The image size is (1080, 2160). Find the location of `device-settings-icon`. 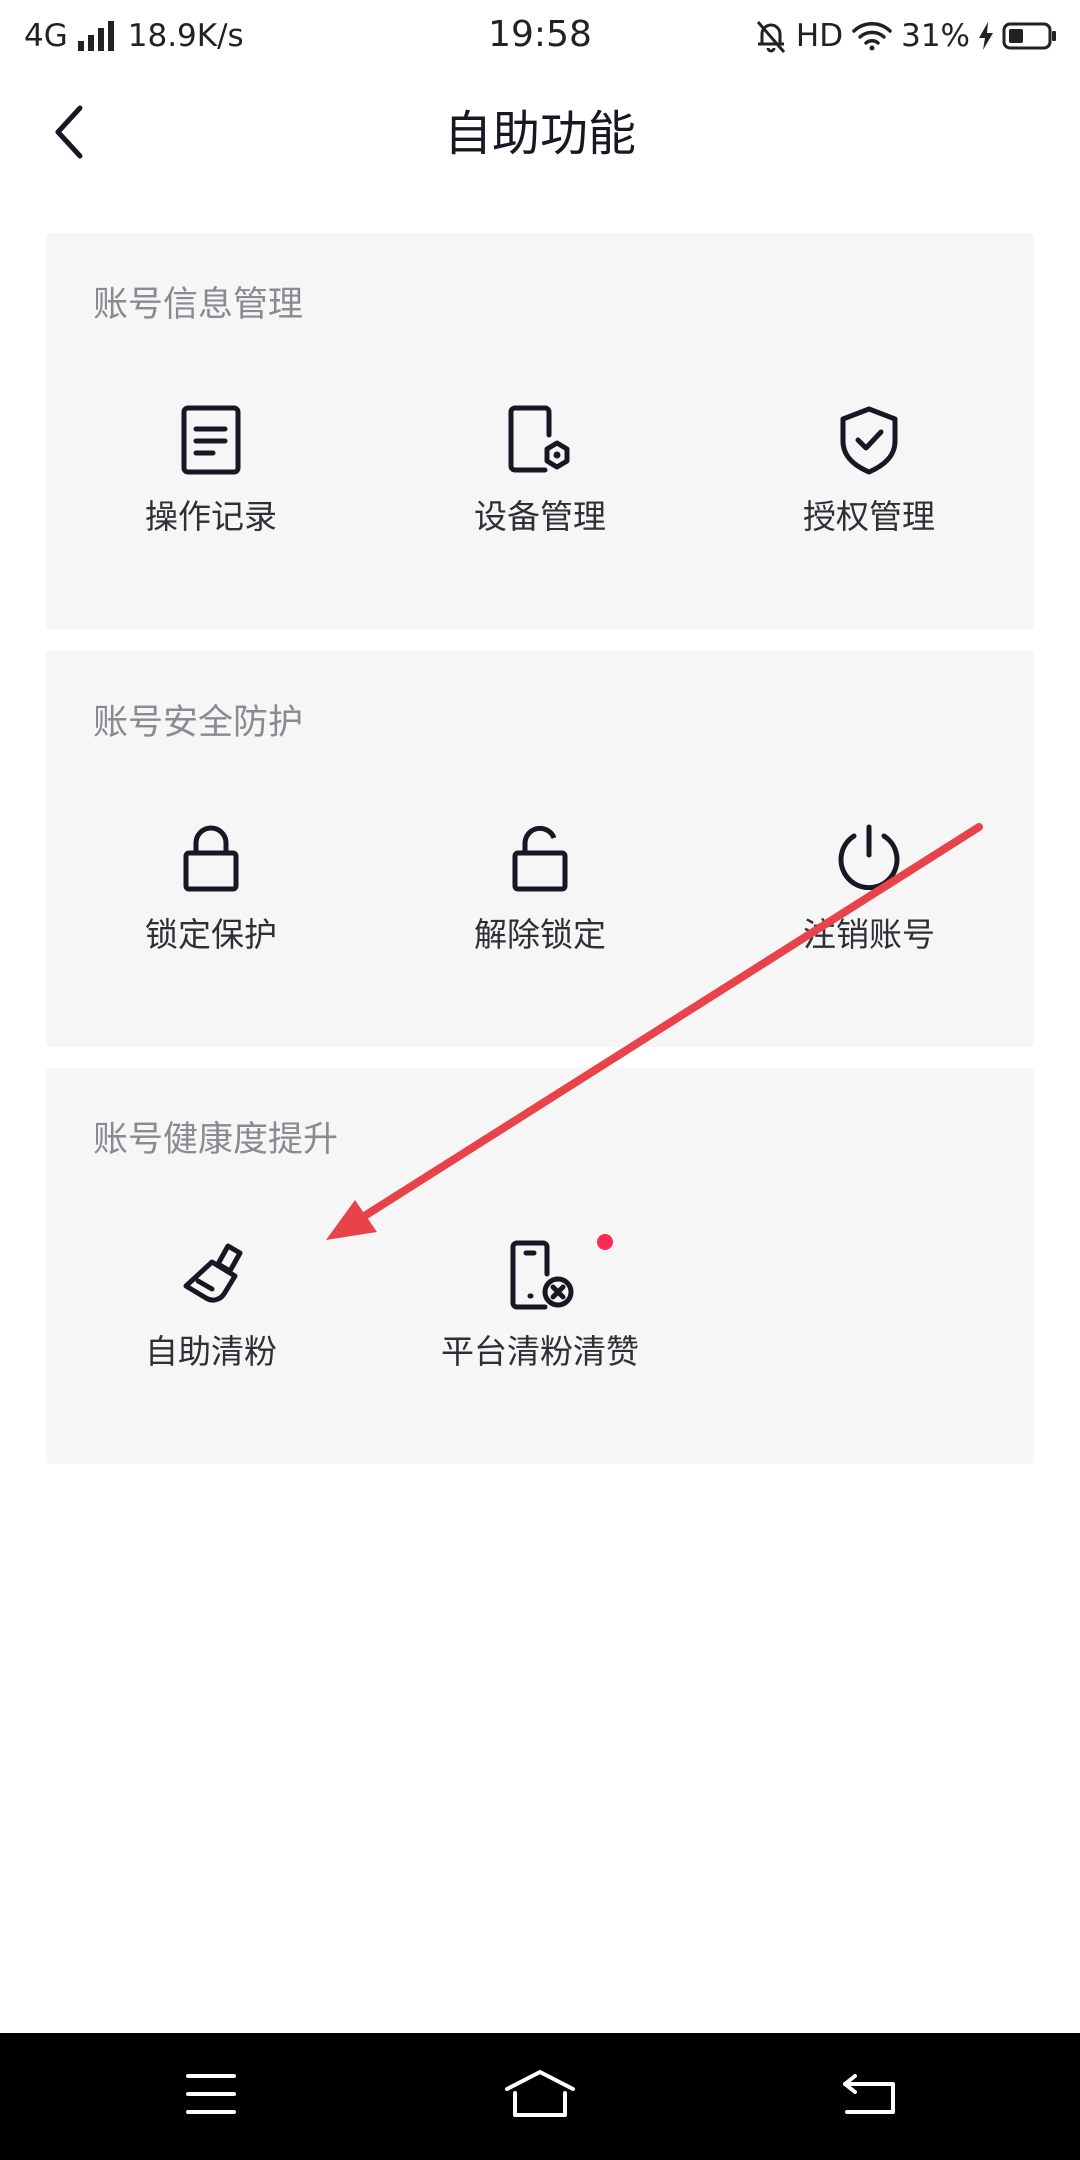

device-settings-icon is located at coordinates (540, 440).